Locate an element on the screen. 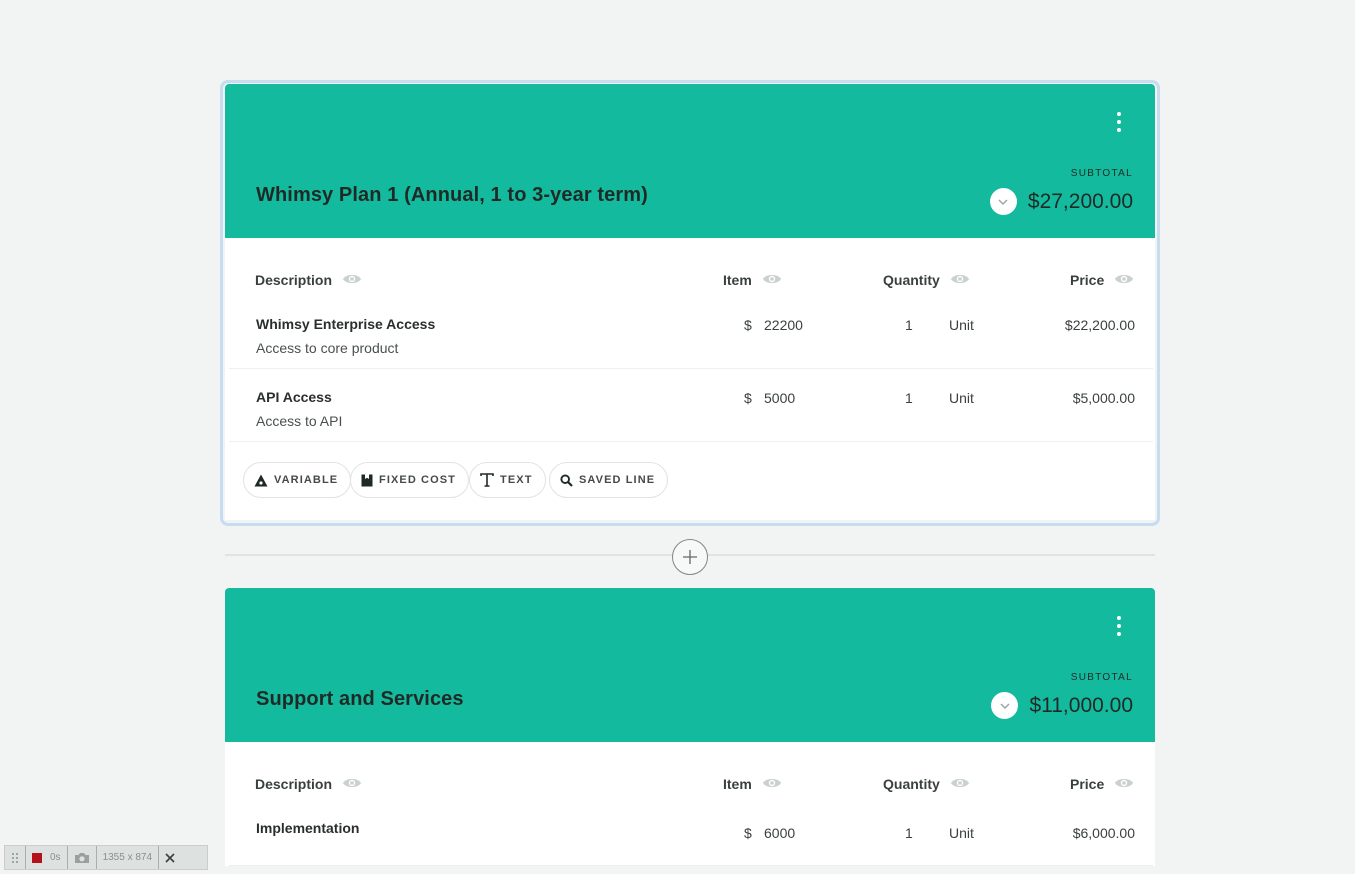 The width and height of the screenshot is (1355, 874). camera-icon is located at coordinates (82, 857).